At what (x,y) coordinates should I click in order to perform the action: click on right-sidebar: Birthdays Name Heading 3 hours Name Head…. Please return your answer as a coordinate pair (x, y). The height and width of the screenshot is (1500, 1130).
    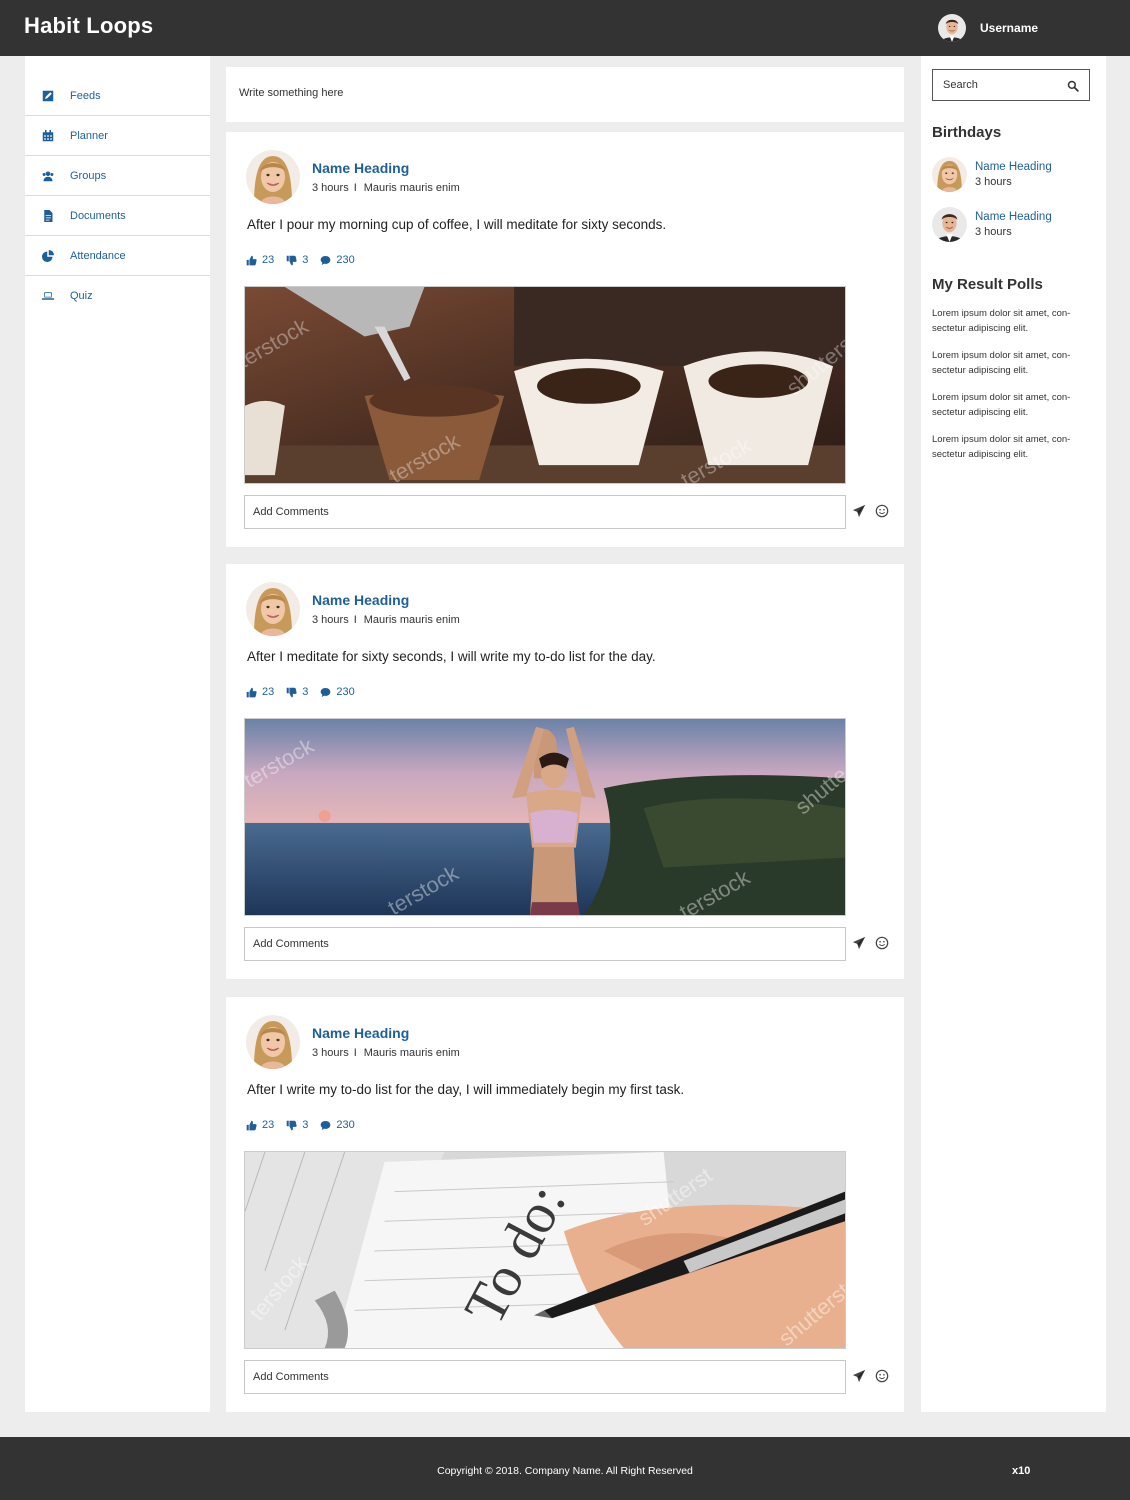
    Looking at the image, I should click on (1013, 734).